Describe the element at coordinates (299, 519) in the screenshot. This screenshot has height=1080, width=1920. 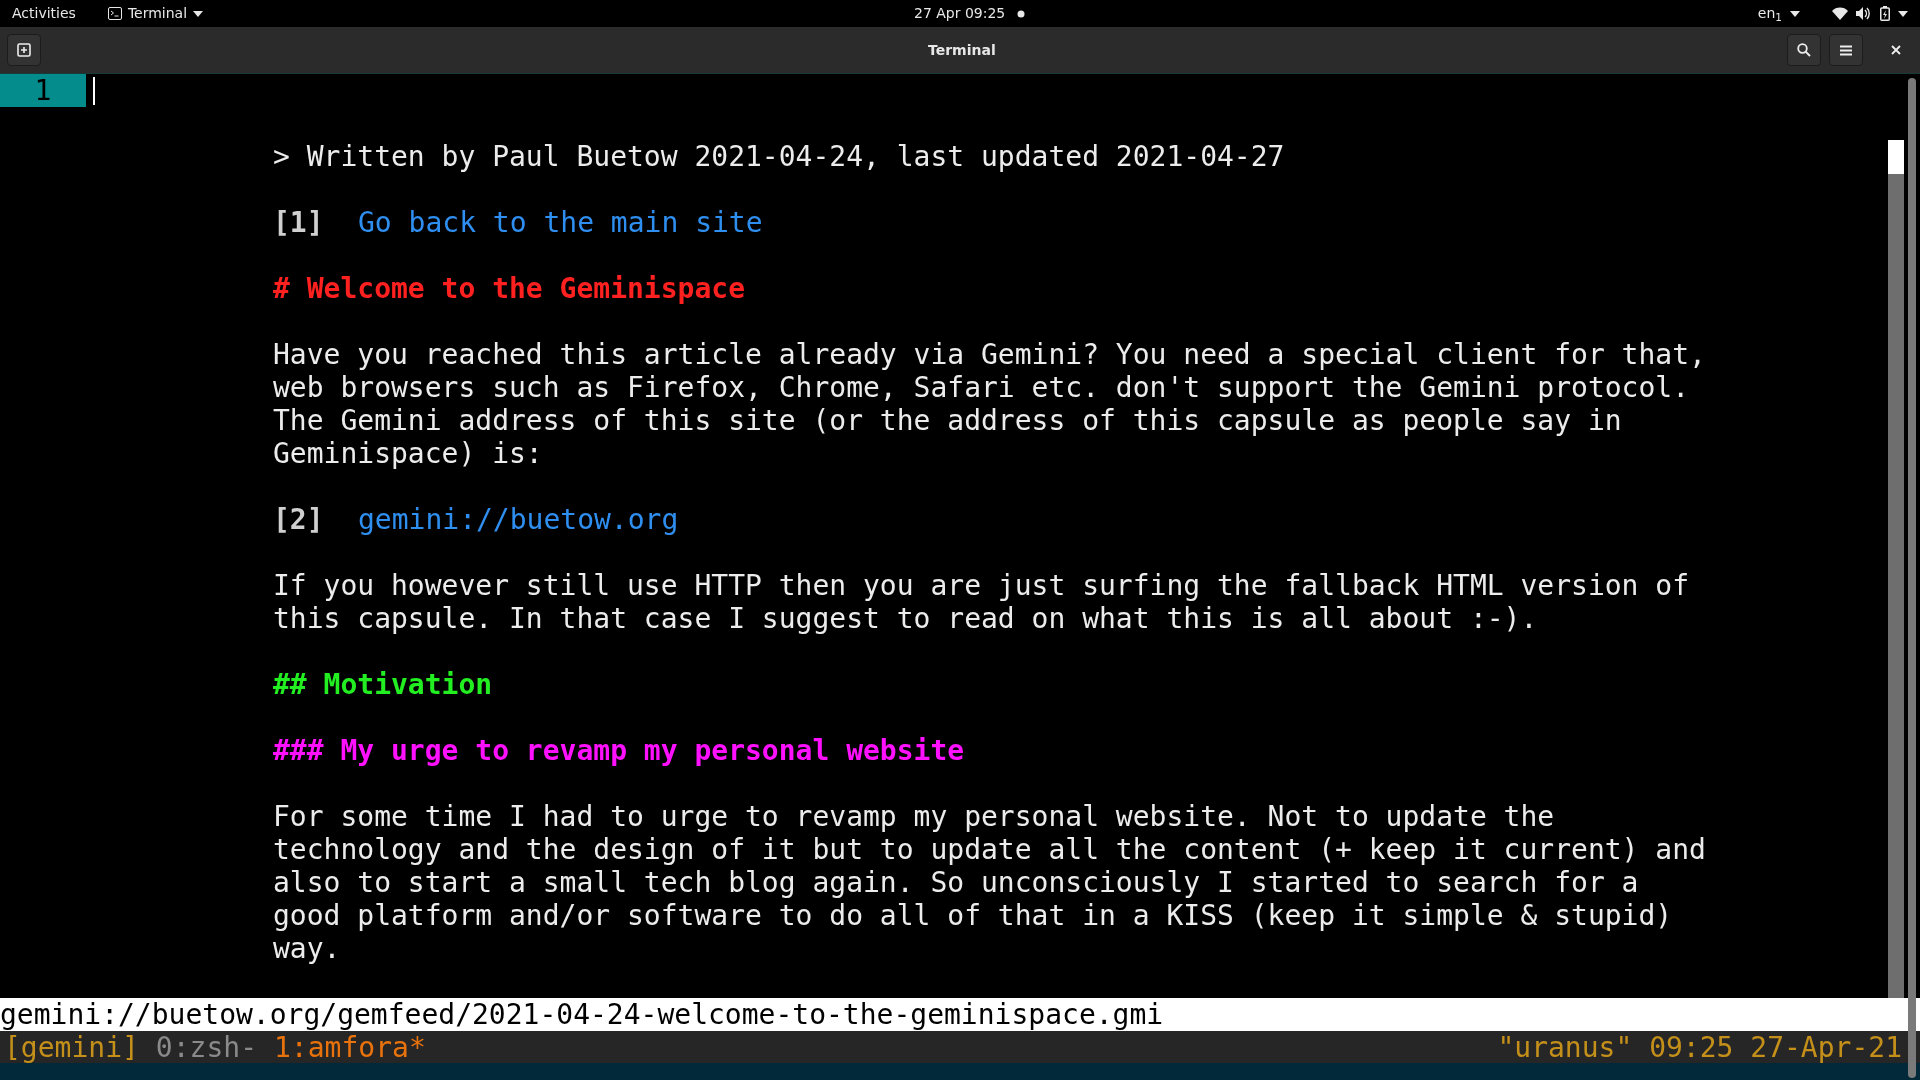
I see `link-number: [2]` at that location.